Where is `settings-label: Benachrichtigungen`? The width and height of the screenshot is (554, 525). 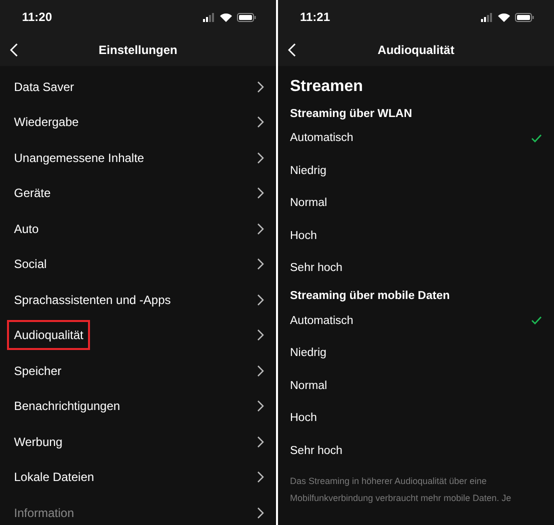
settings-label: Benachrichtigungen is located at coordinates (67, 407).